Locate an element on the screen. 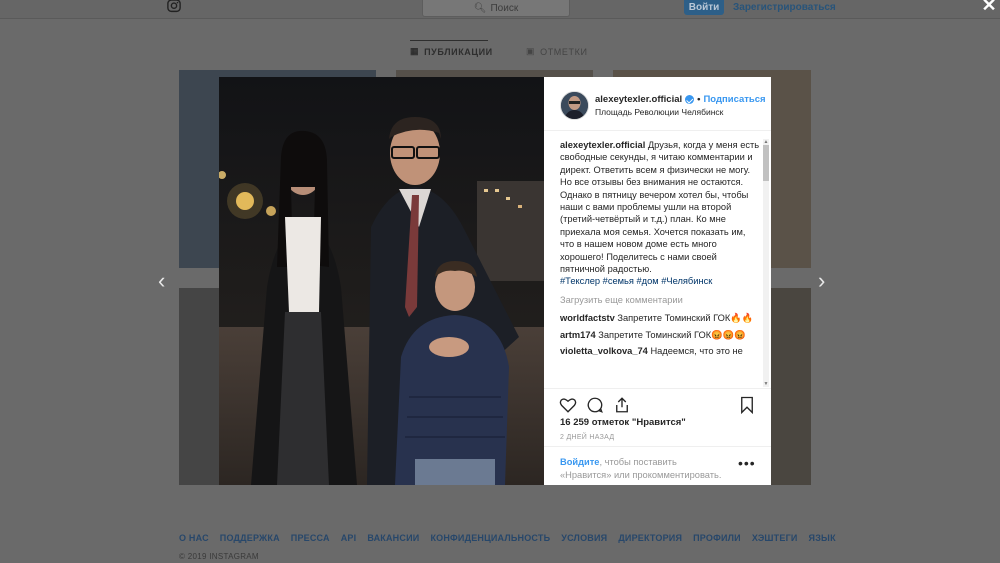 The width and height of the screenshot is (1000, 563). tag-icon: ▣ is located at coordinates (531, 51).